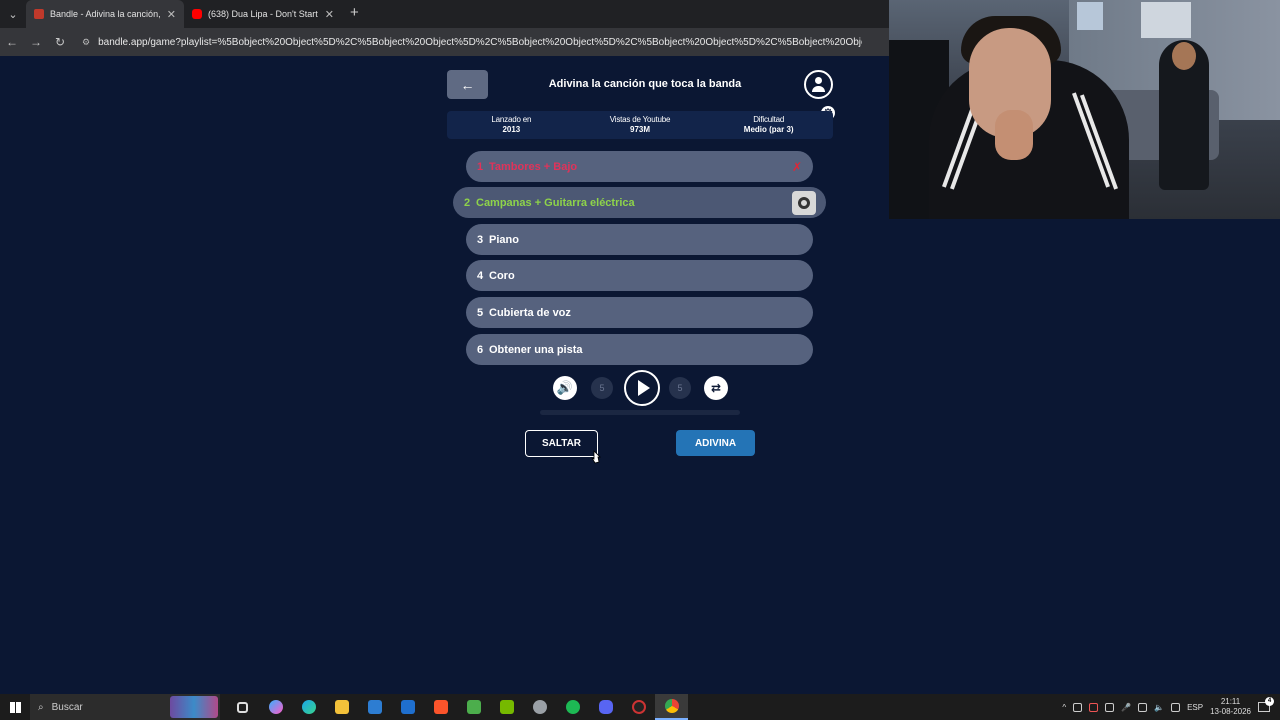 This screenshot has height=720, width=1280. I want to click on clue-row-5: 5 Cubierta de voz, so click(639, 312).